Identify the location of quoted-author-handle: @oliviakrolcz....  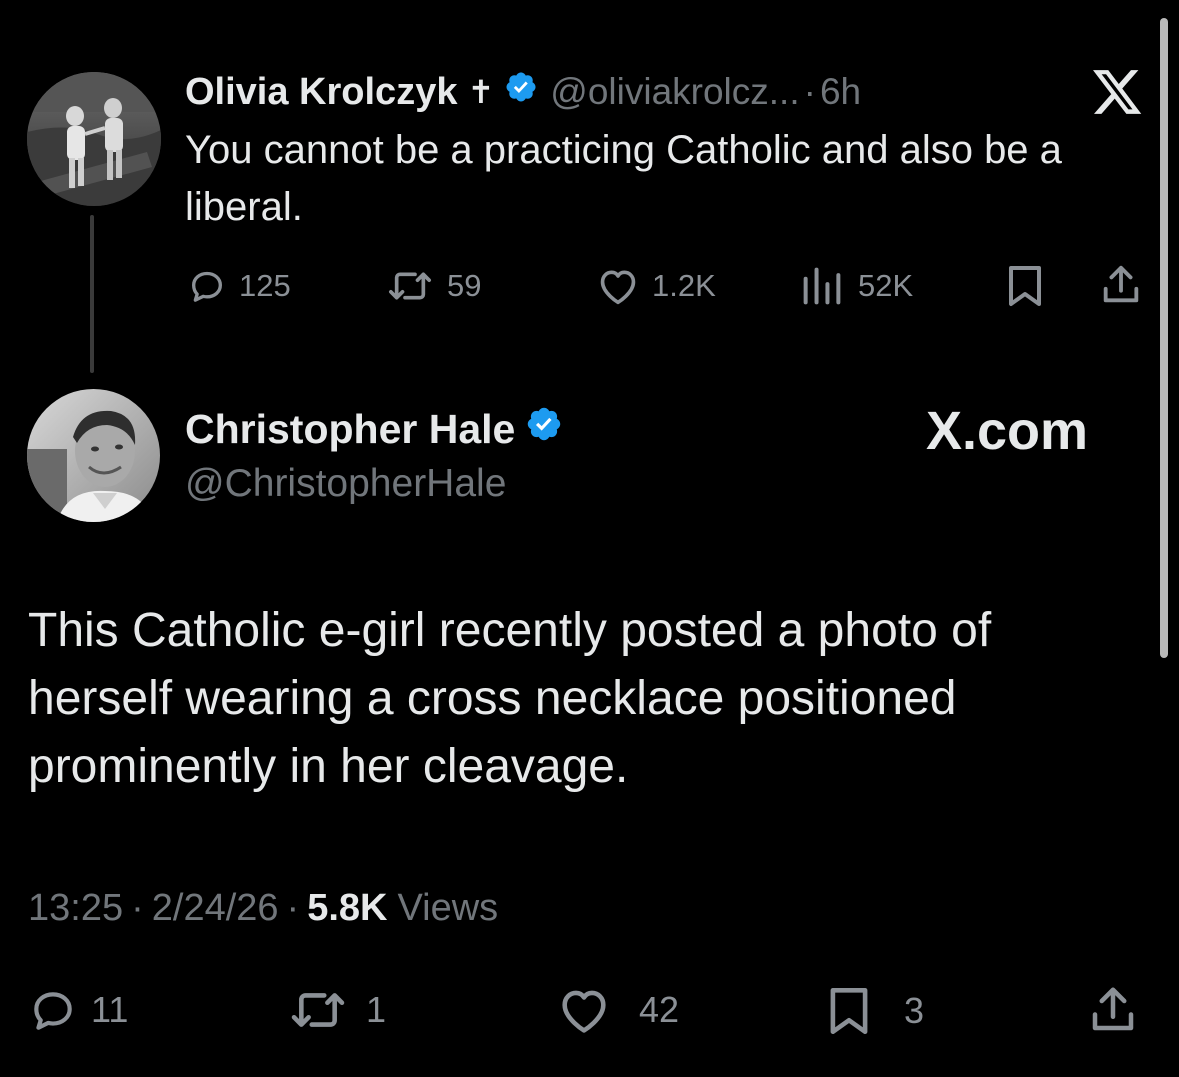
(674, 92).